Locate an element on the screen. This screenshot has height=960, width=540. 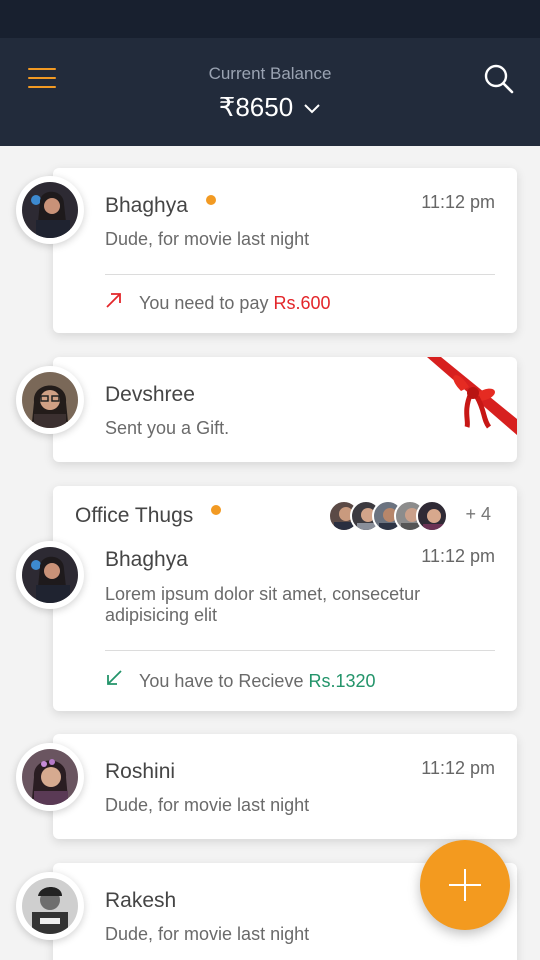
balance-dropdown: ₹8650 is located at coordinates (270, 107).